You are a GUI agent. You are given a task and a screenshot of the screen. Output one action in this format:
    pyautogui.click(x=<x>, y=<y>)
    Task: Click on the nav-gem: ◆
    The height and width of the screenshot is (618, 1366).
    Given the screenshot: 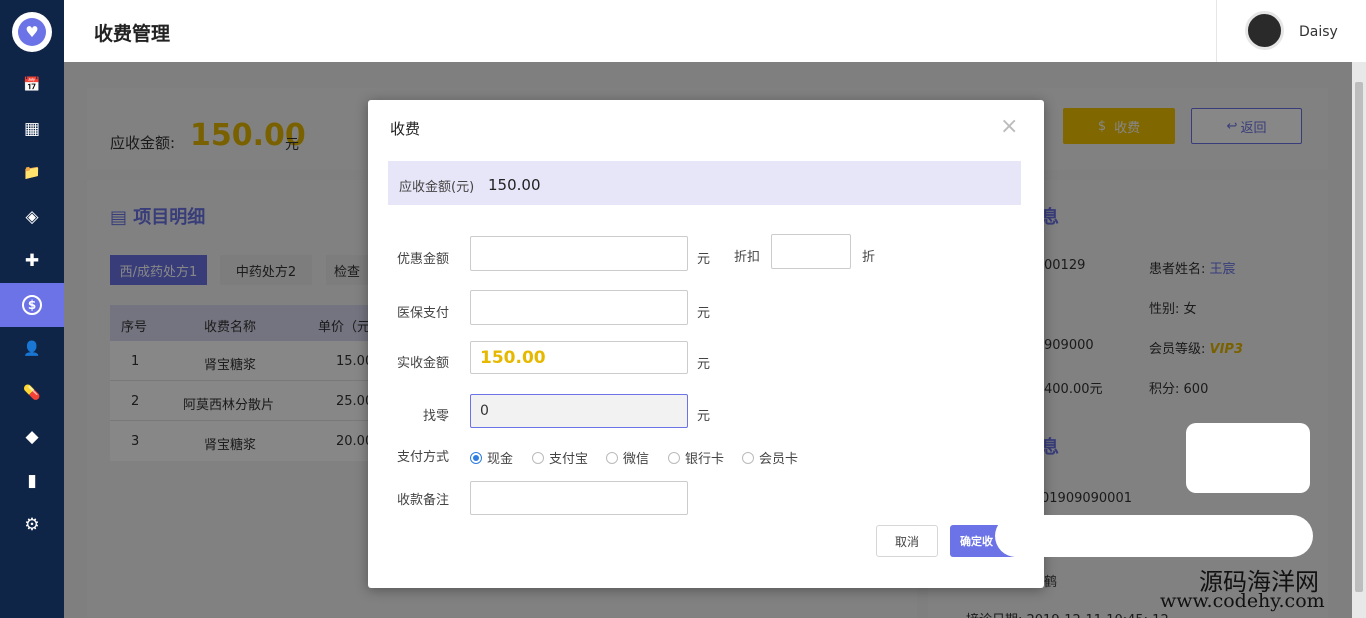 What is the action you would take?
    pyautogui.click(x=32, y=437)
    